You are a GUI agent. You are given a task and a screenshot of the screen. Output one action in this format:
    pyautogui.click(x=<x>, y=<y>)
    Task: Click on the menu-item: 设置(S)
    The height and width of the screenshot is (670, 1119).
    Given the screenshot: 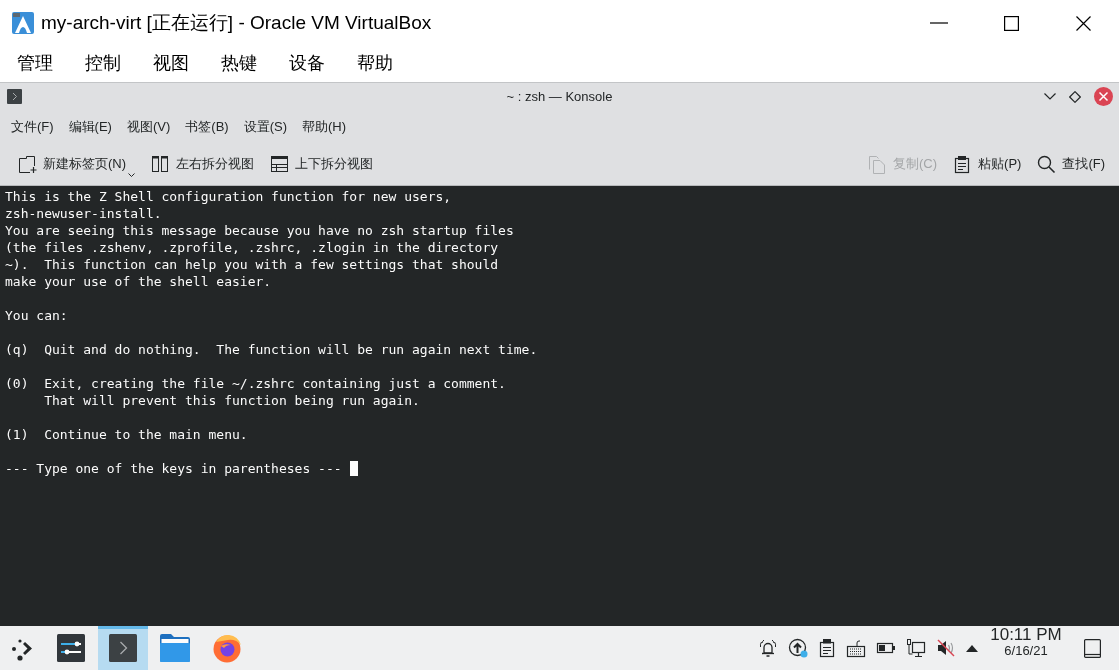 What is the action you would take?
    pyautogui.click(x=265, y=126)
    